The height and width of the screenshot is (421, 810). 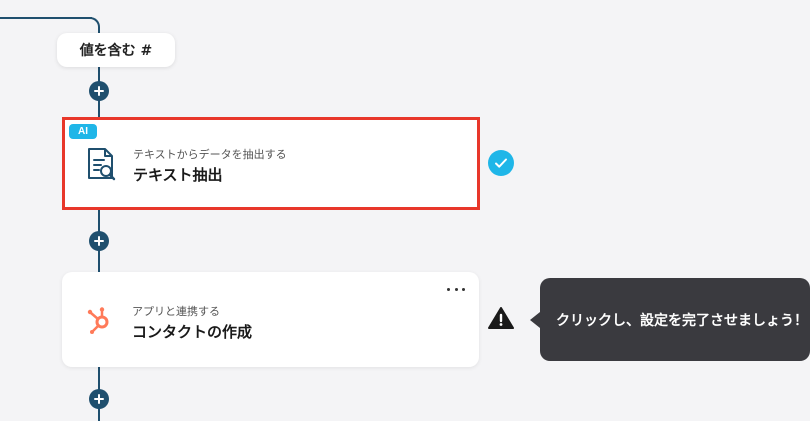 What do you see at coordinates (83, 131) in the screenshot?
I see `ai-badge: AI` at bounding box center [83, 131].